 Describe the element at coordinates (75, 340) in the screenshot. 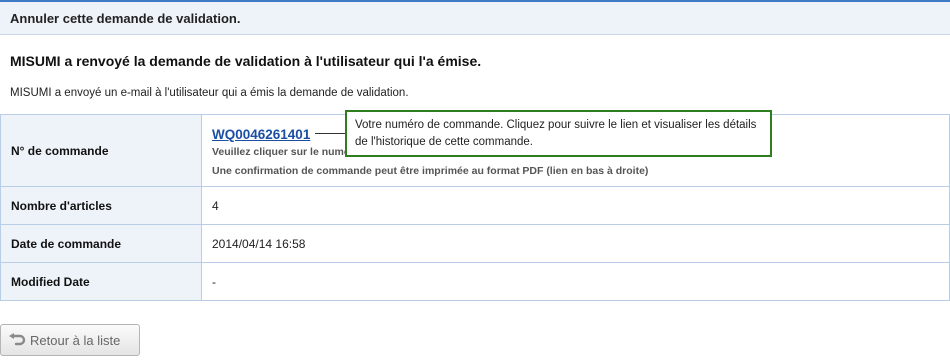

I see `back-button-label: Retour à la liste` at that location.